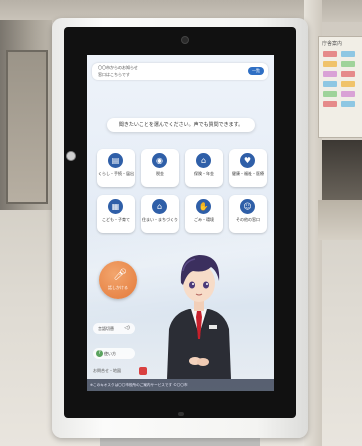 Image resolution: width=362 pixels, height=446 pixels. Describe the element at coordinates (248, 219) in the screenshot. I see `category-label: その他の窓口` at that location.